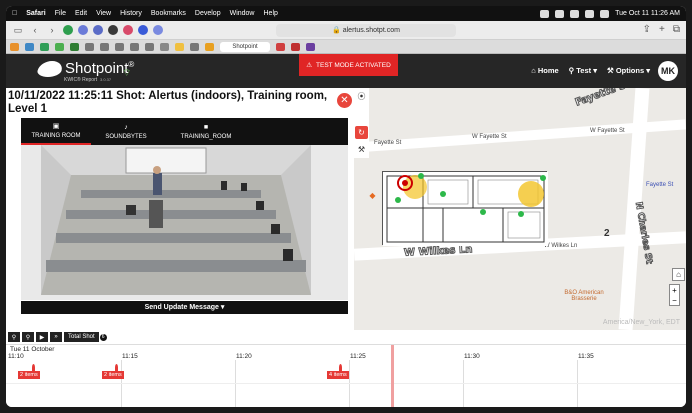  What do you see at coordinates (361, 132) in the screenshot?
I see `refresh-icon: ↻` at bounding box center [361, 132].